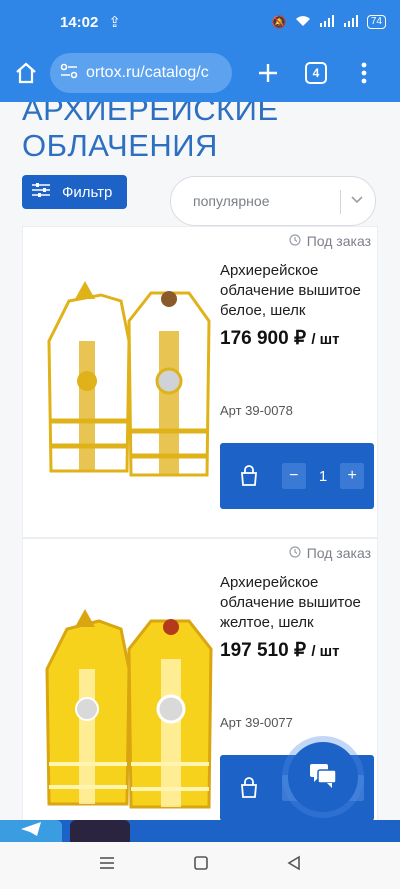  Describe the element at coordinates (114, 22) in the screenshot. I see `upload-icon: ⇪` at that location.